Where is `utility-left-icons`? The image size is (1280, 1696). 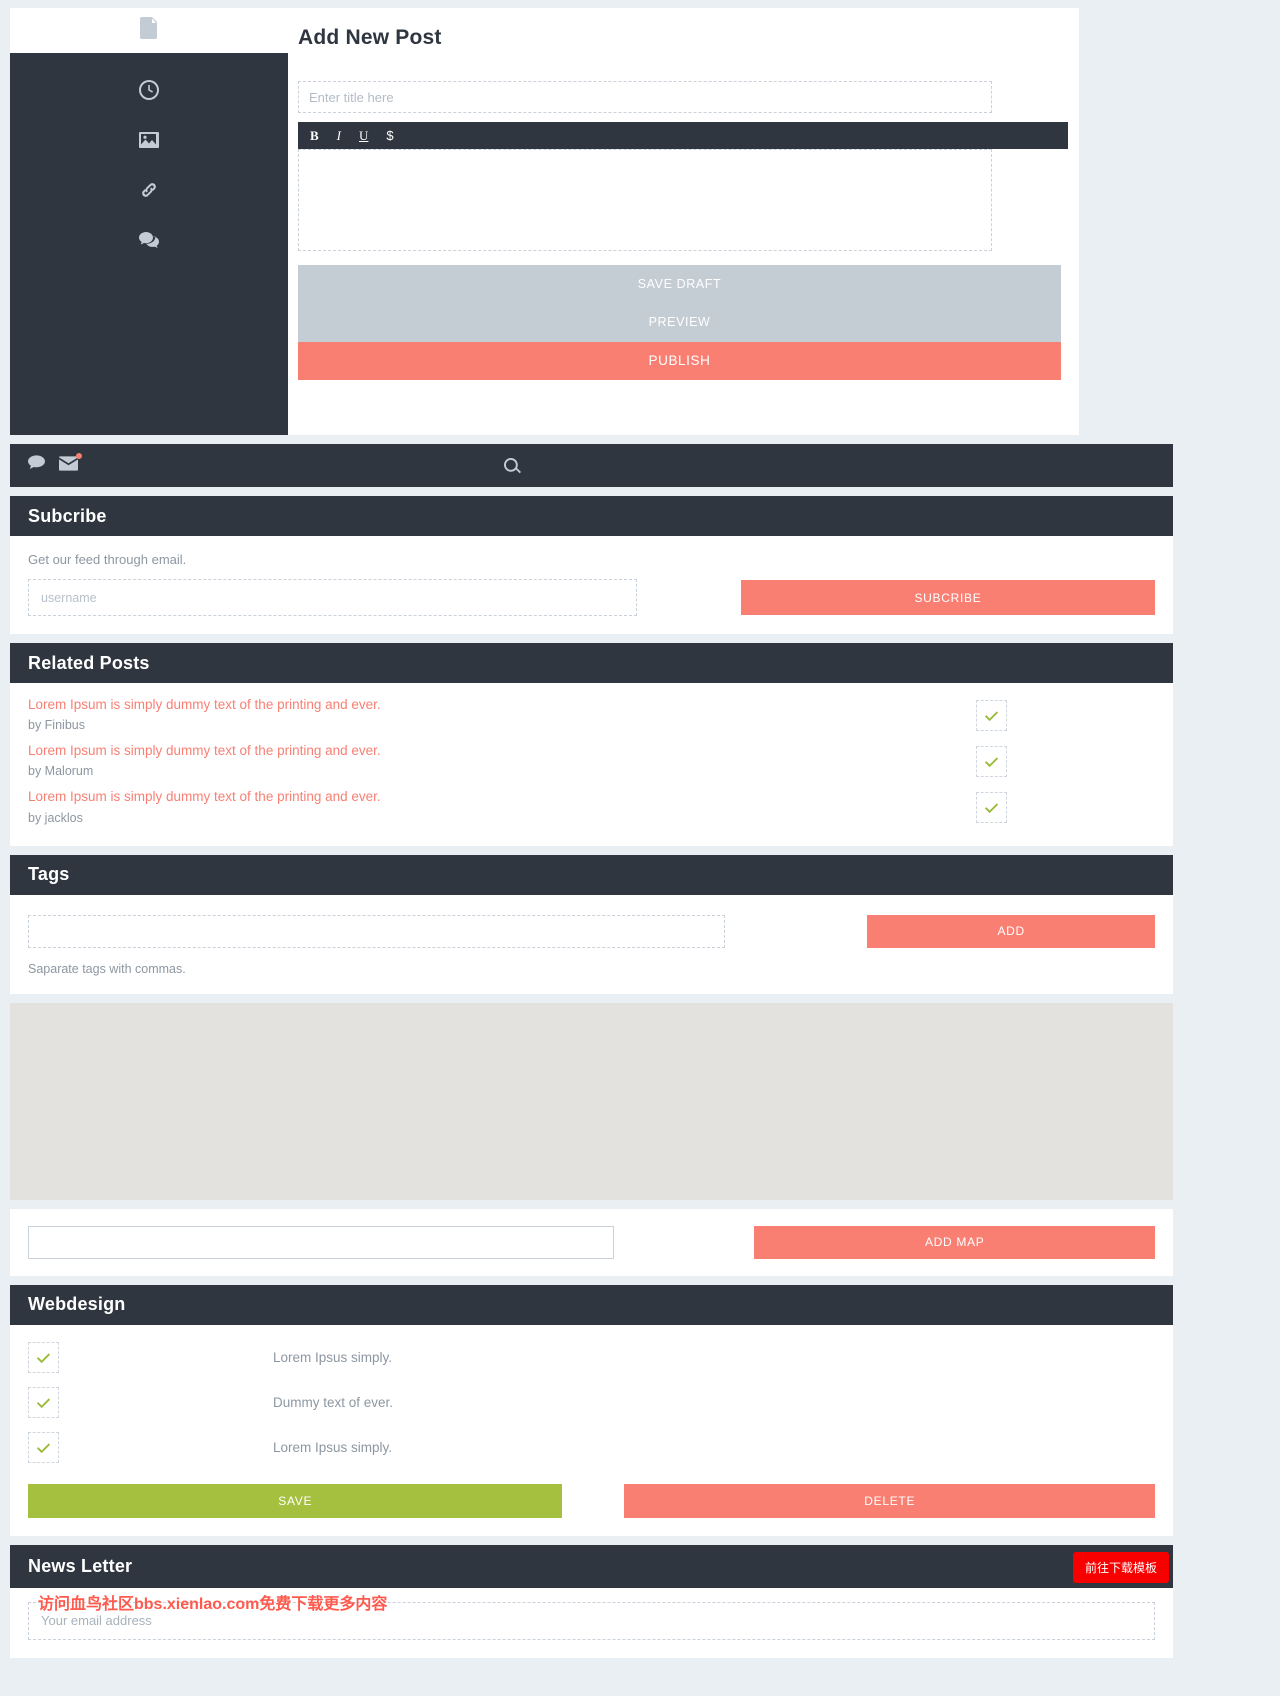
utility-left-icons is located at coordinates (46, 464).